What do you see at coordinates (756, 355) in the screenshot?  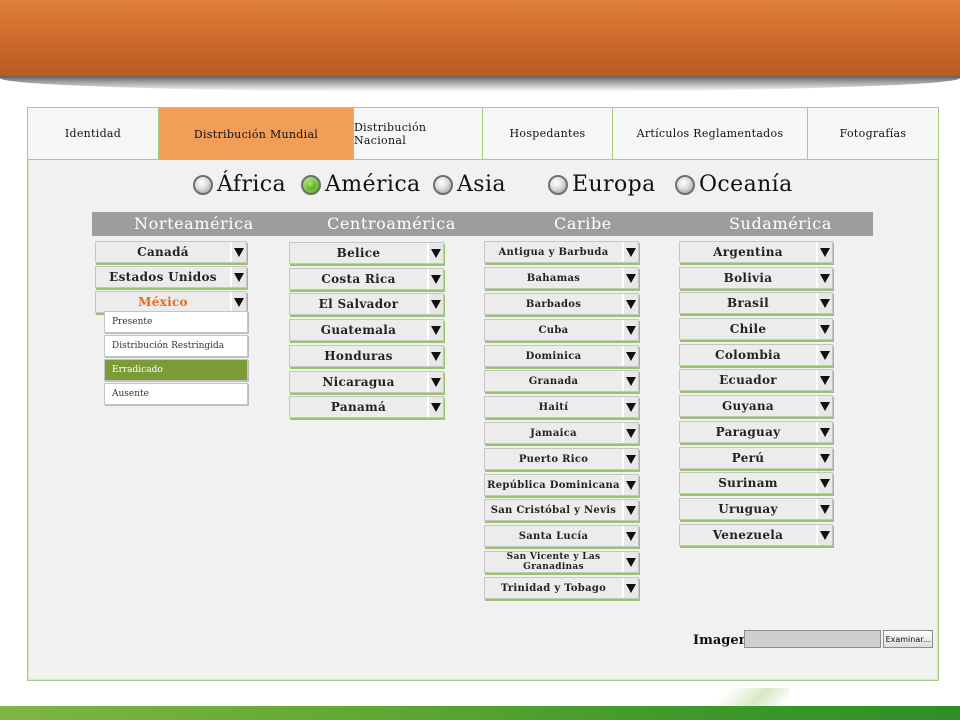 I see `country-button: Colombia` at bounding box center [756, 355].